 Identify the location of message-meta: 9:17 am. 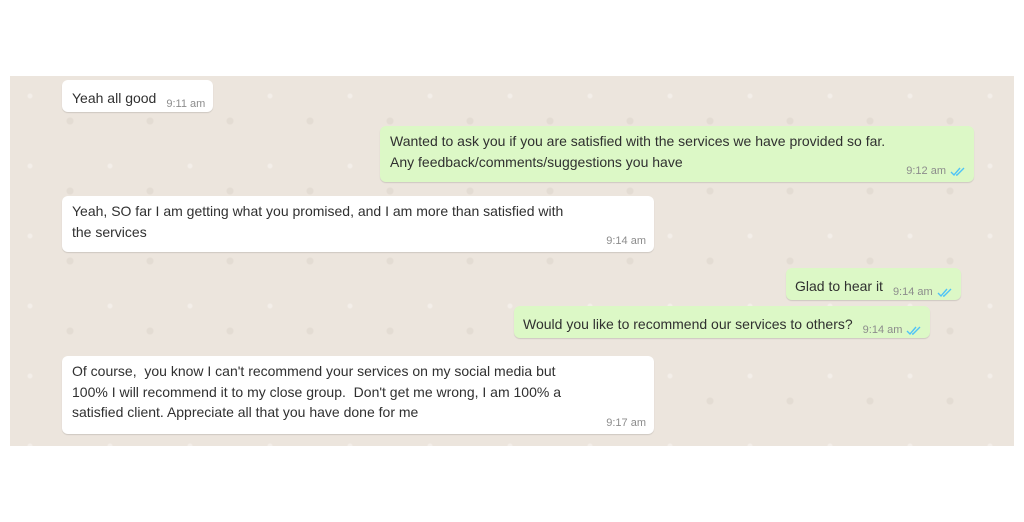
(626, 423).